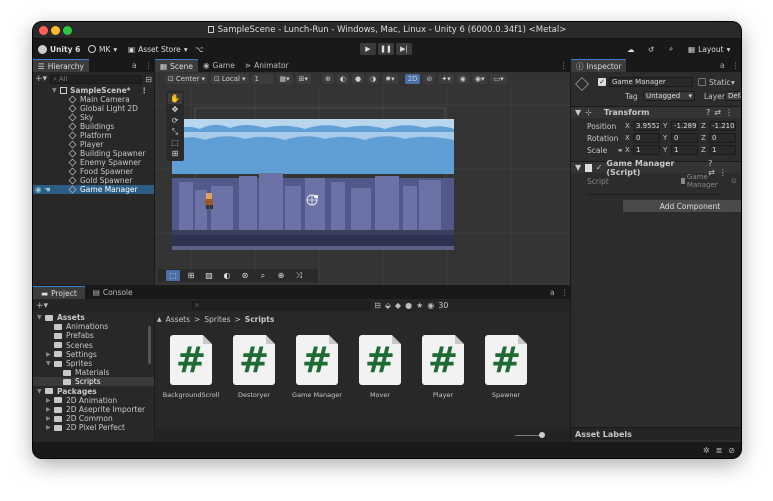 This screenshot has width=773, height=501. Describe the element at coordinates (158, 49) in the screenshot. I see `asset-store-dropdown: ▣ Asset Store ▾` at that location.